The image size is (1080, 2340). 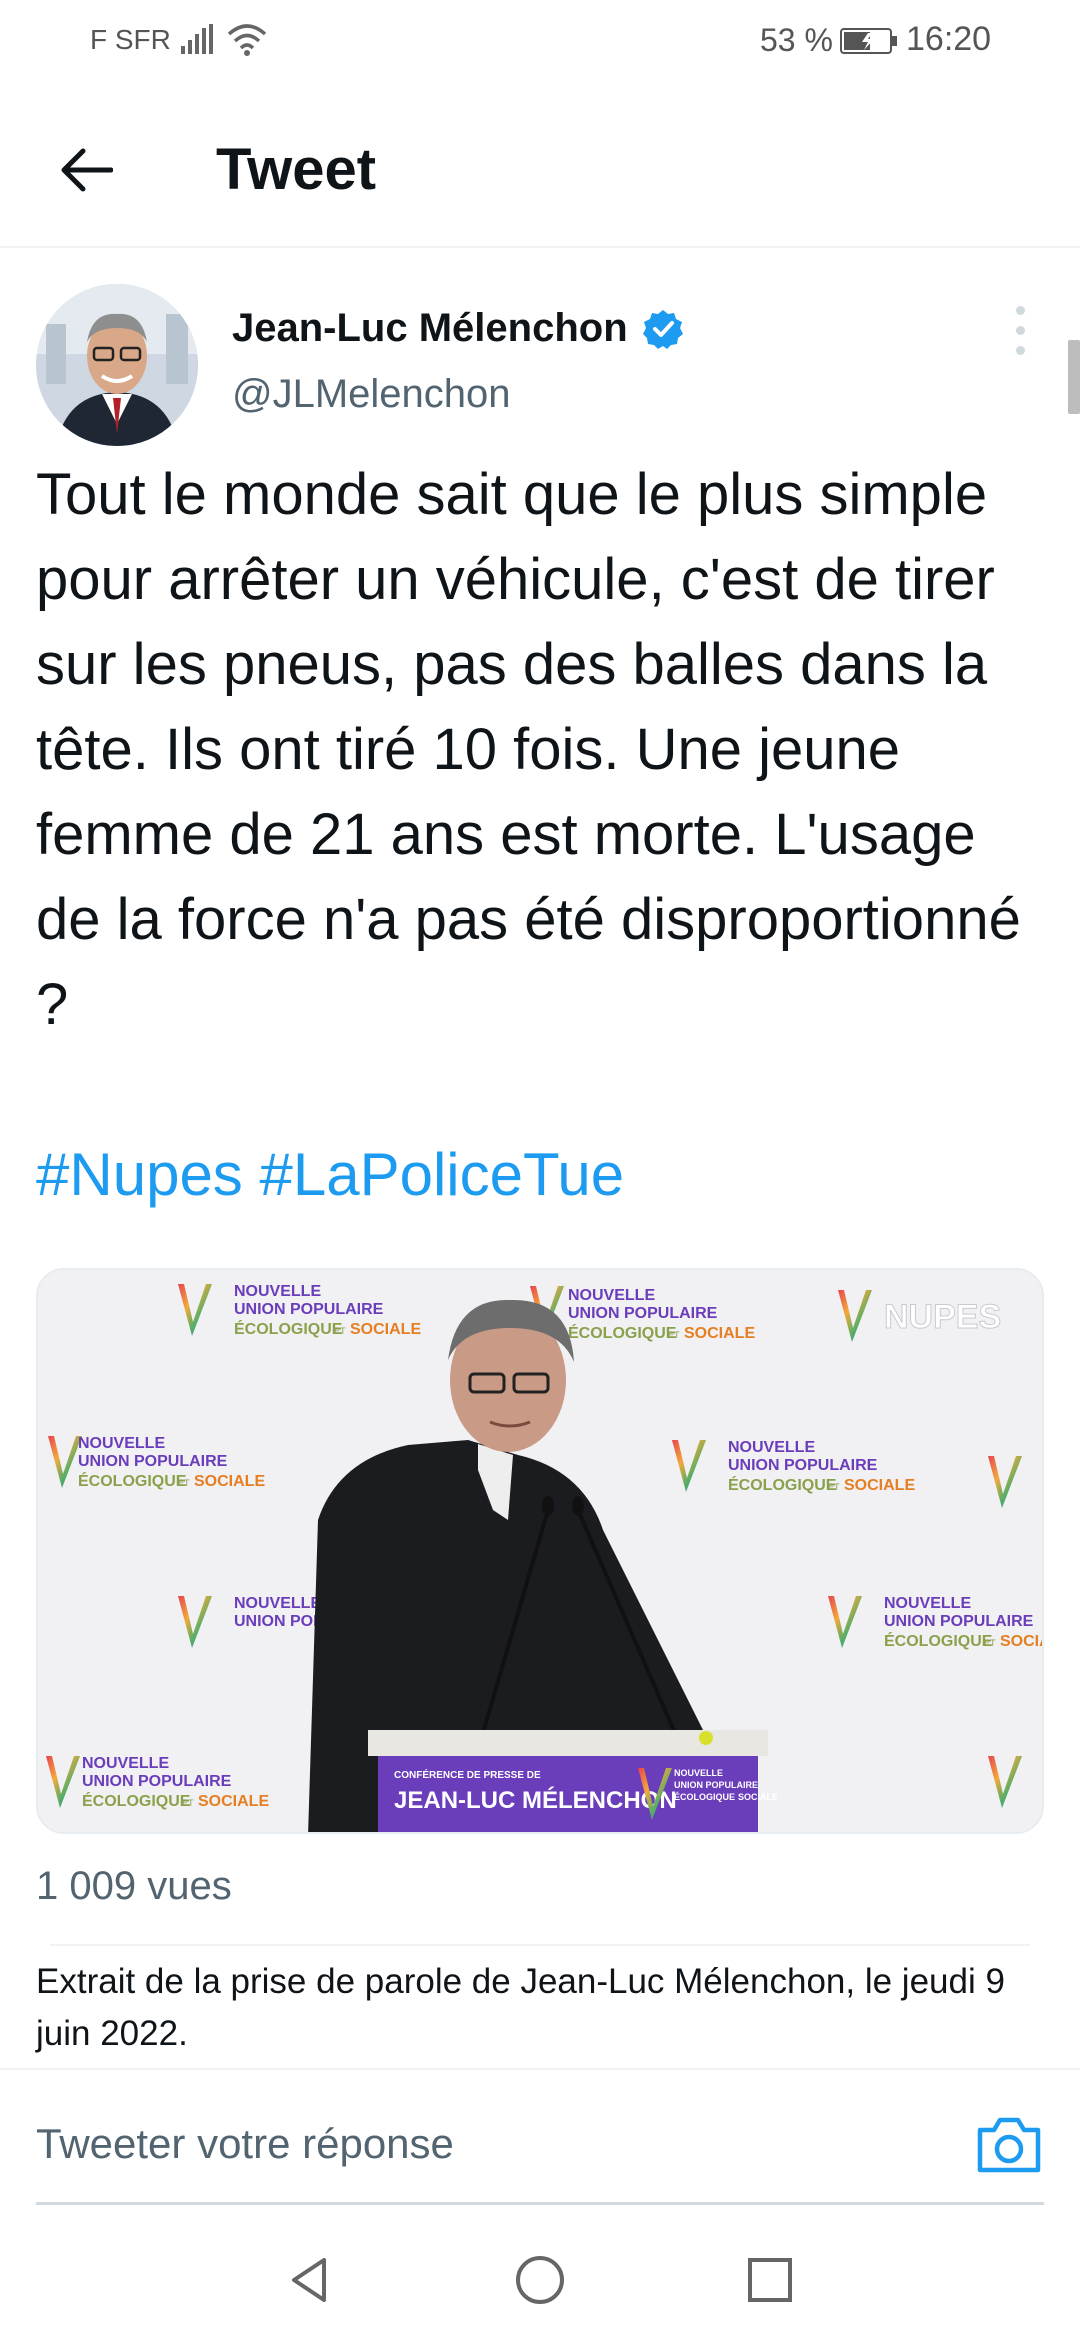 I want to click on wifi-icon, so click(x=247, y=40).